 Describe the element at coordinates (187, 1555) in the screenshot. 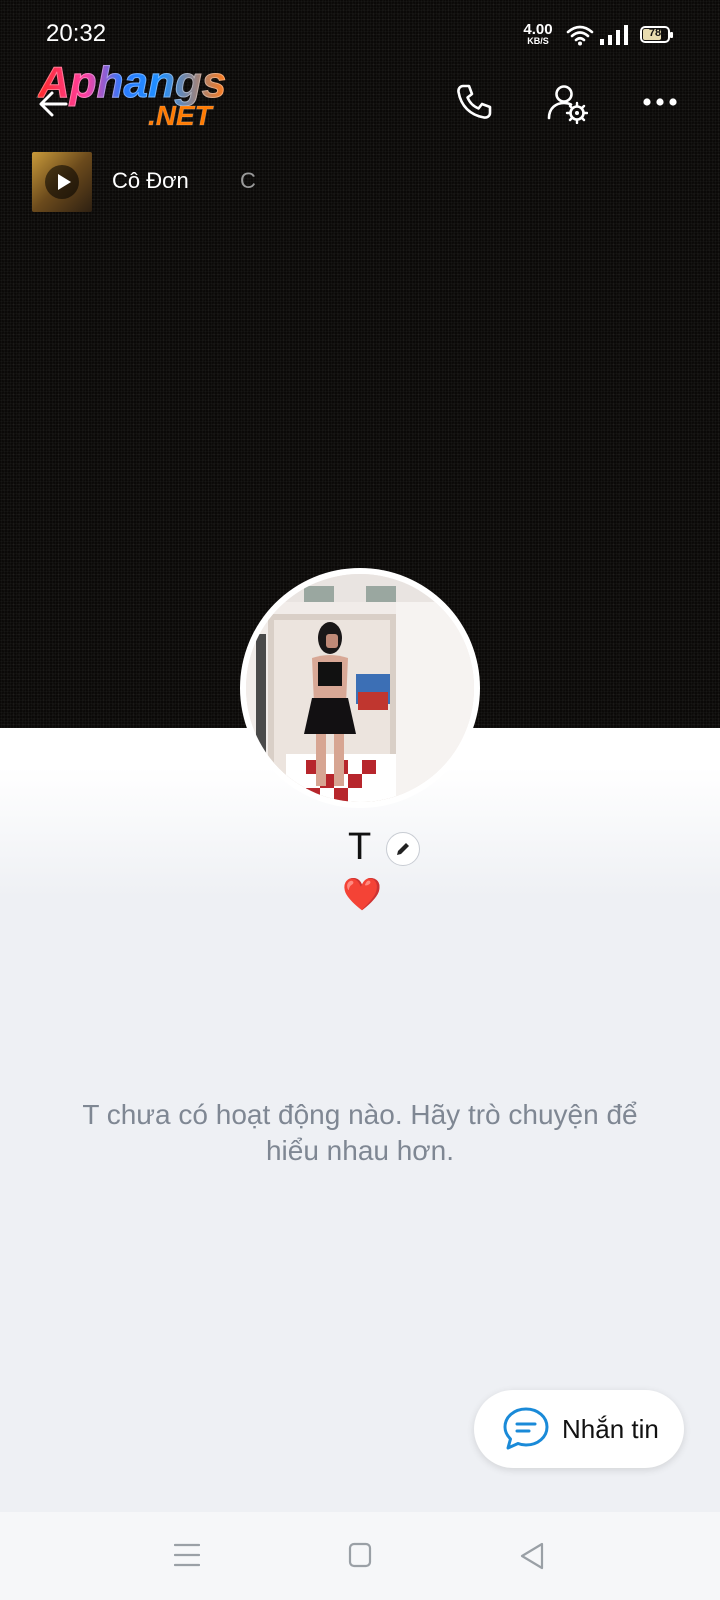

I see `menu-icon` at that location.